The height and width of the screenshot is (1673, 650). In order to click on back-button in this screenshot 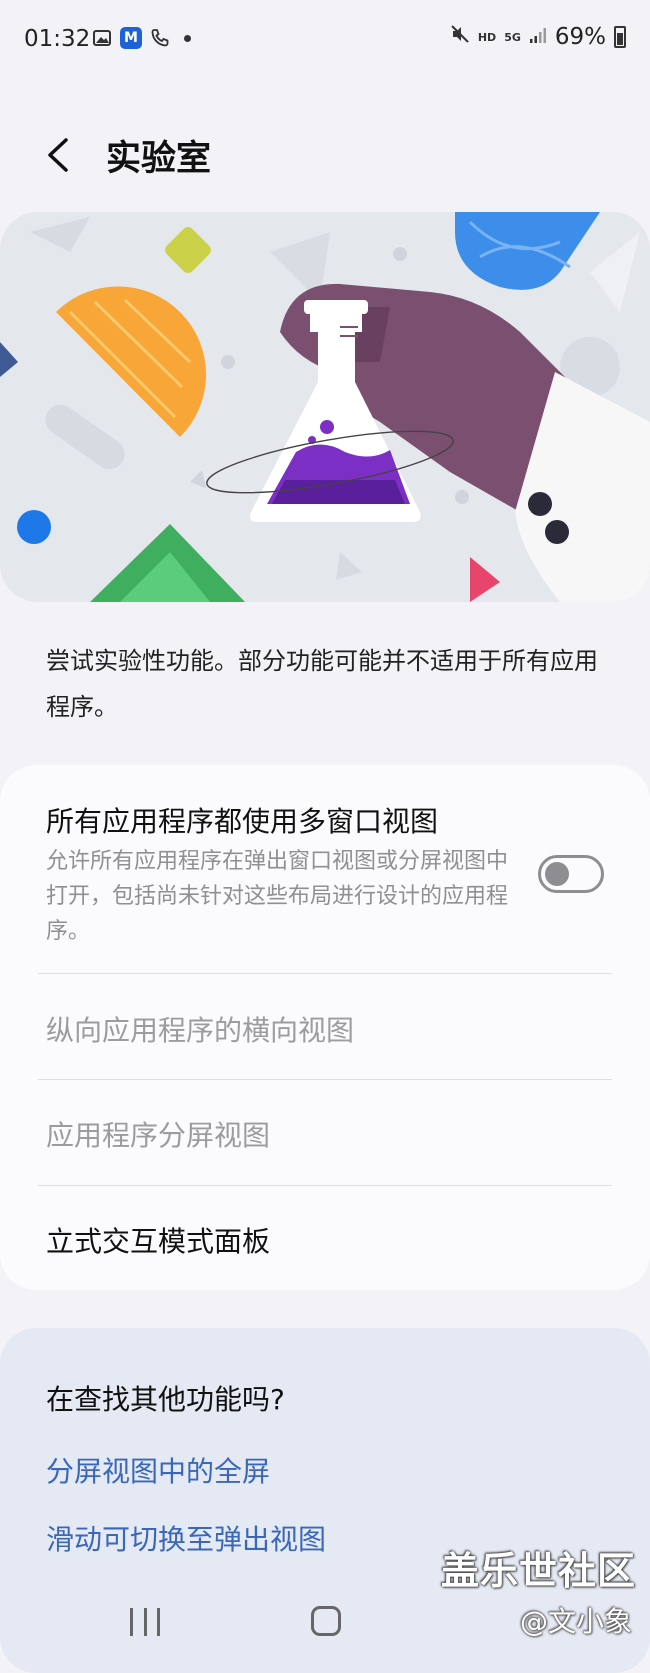, I will do `click(60, 155)`.